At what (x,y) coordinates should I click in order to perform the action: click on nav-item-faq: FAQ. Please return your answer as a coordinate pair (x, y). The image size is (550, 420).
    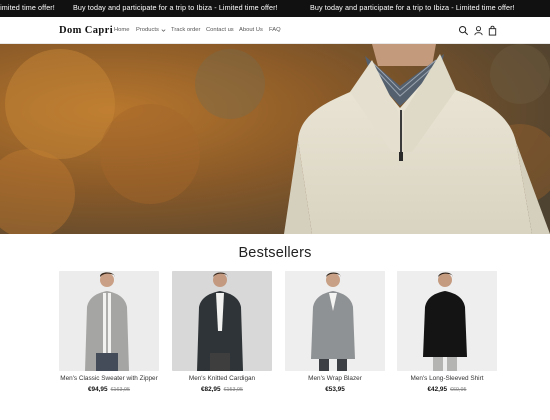
    Looking at the image, I should click on (275, 30).